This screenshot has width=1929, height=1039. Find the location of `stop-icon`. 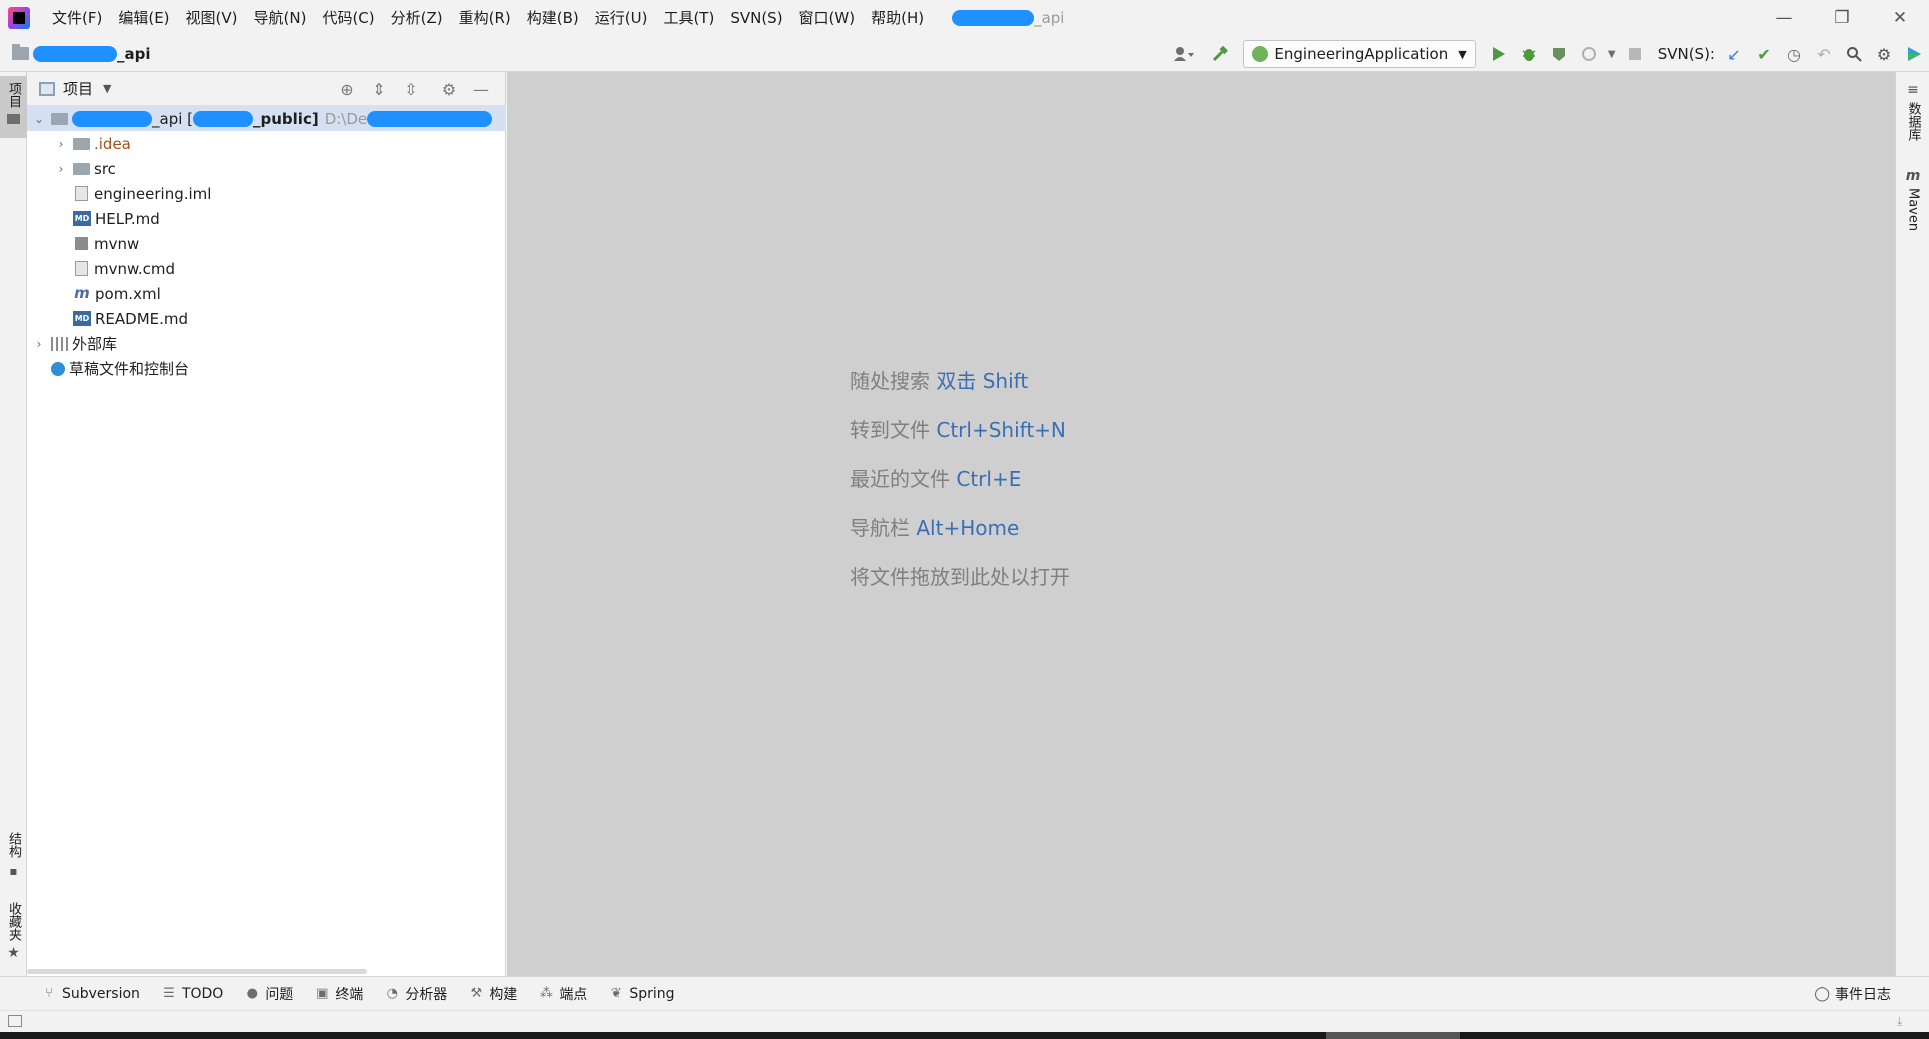

stop-icon is located at coordinates (1635, 54).